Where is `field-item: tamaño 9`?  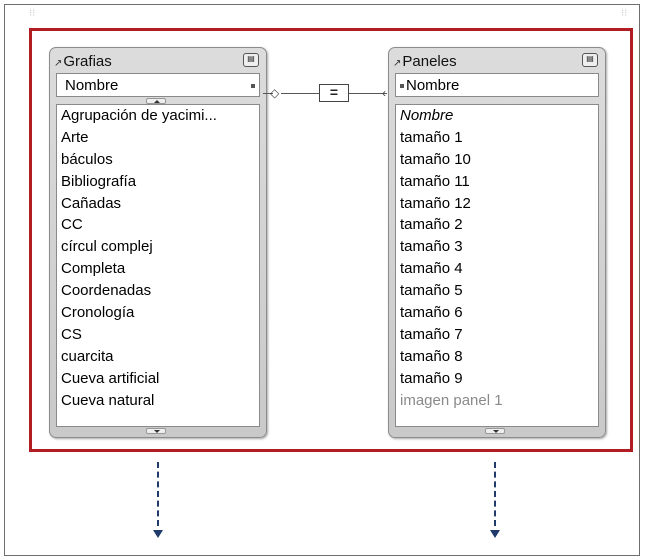 field-item: tamaño 9 is located at coordinates (497, 379).